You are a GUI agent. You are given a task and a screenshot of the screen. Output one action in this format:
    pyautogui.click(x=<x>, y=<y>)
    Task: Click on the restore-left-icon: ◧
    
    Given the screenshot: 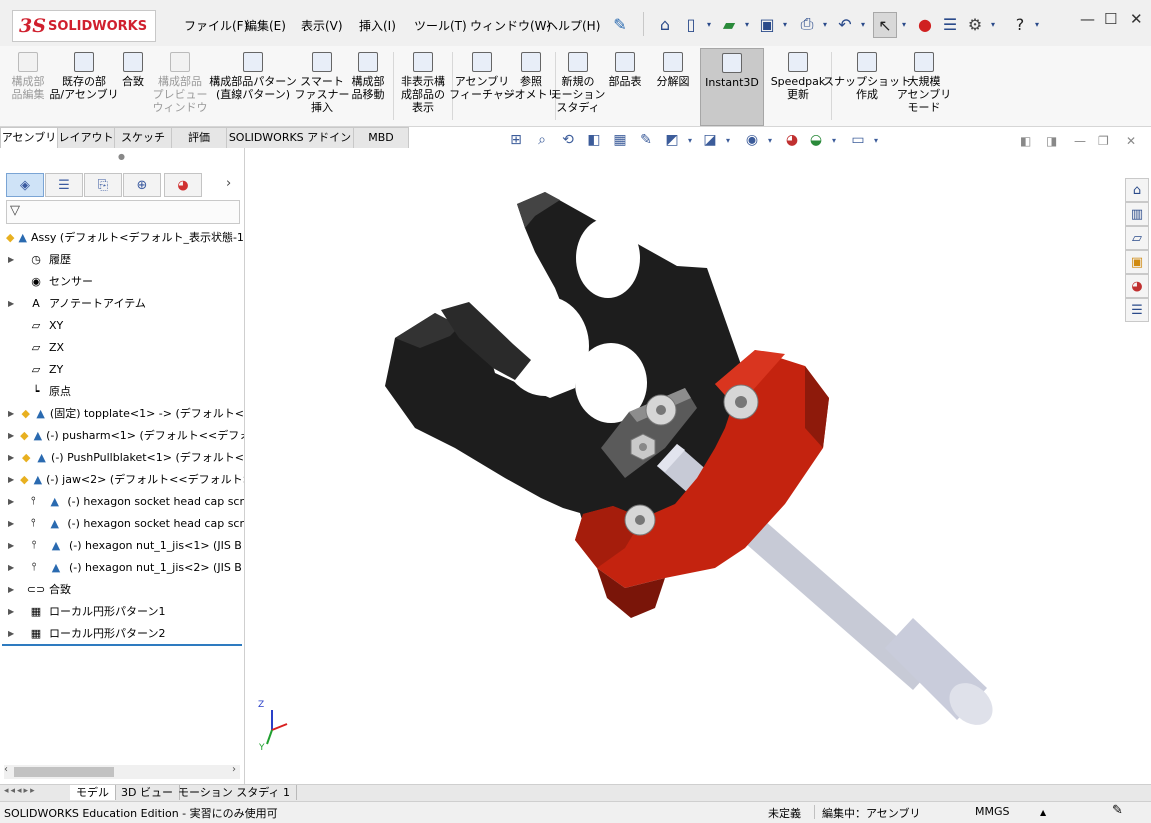 What is the action you would take?
    pyautogui.click(x=1025, y=141)
    